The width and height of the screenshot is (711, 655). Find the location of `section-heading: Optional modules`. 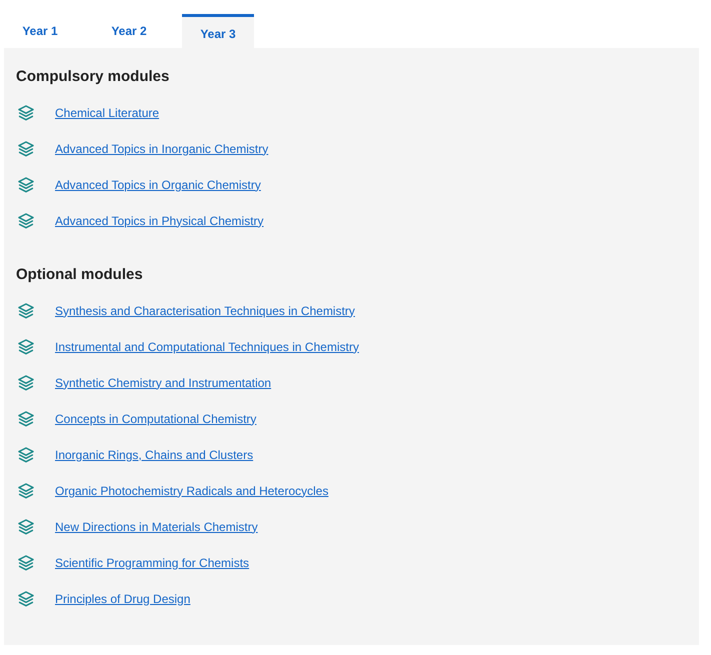

section-heading: Optional modules is located at coordinates (80, 275).